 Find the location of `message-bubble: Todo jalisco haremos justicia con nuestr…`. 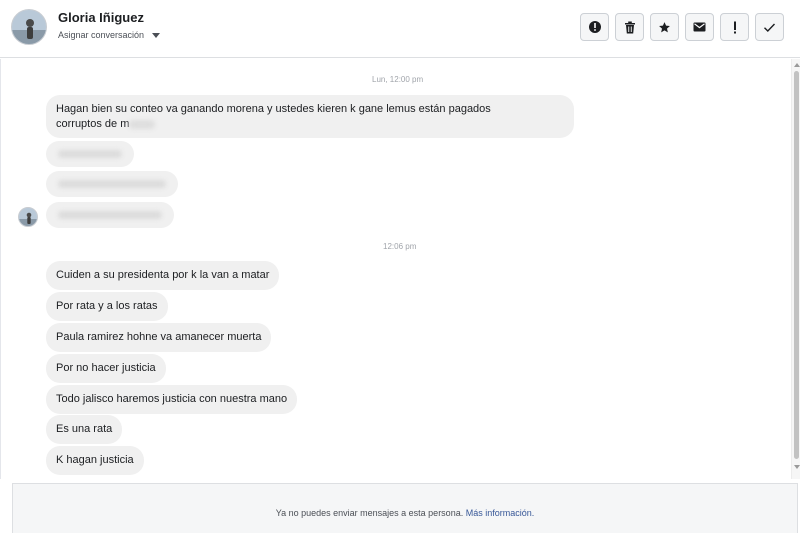

message-bubble: Todo jalisco haremos justicia con nuestr… is located at coordinates (172, 399).